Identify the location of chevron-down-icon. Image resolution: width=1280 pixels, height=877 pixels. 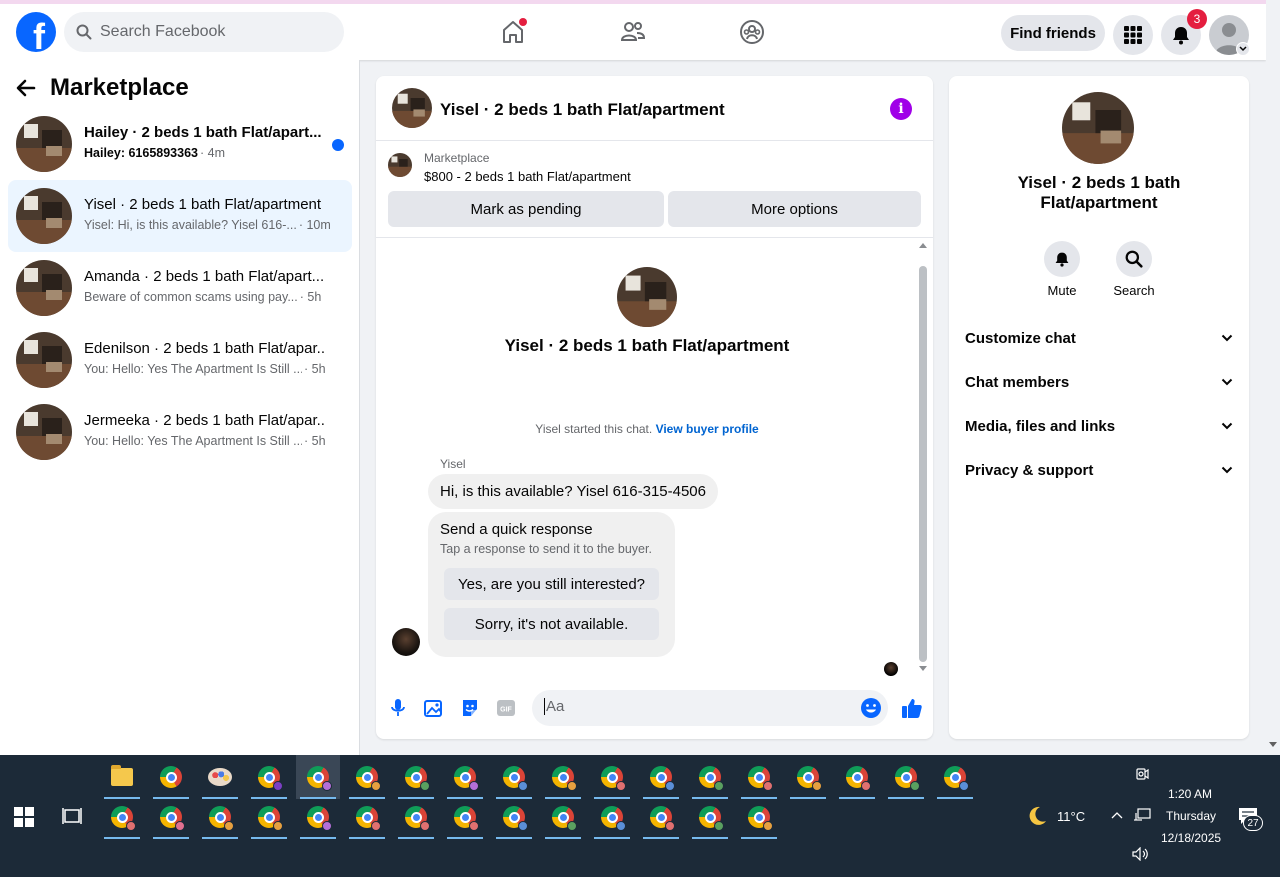
(1227, 470).